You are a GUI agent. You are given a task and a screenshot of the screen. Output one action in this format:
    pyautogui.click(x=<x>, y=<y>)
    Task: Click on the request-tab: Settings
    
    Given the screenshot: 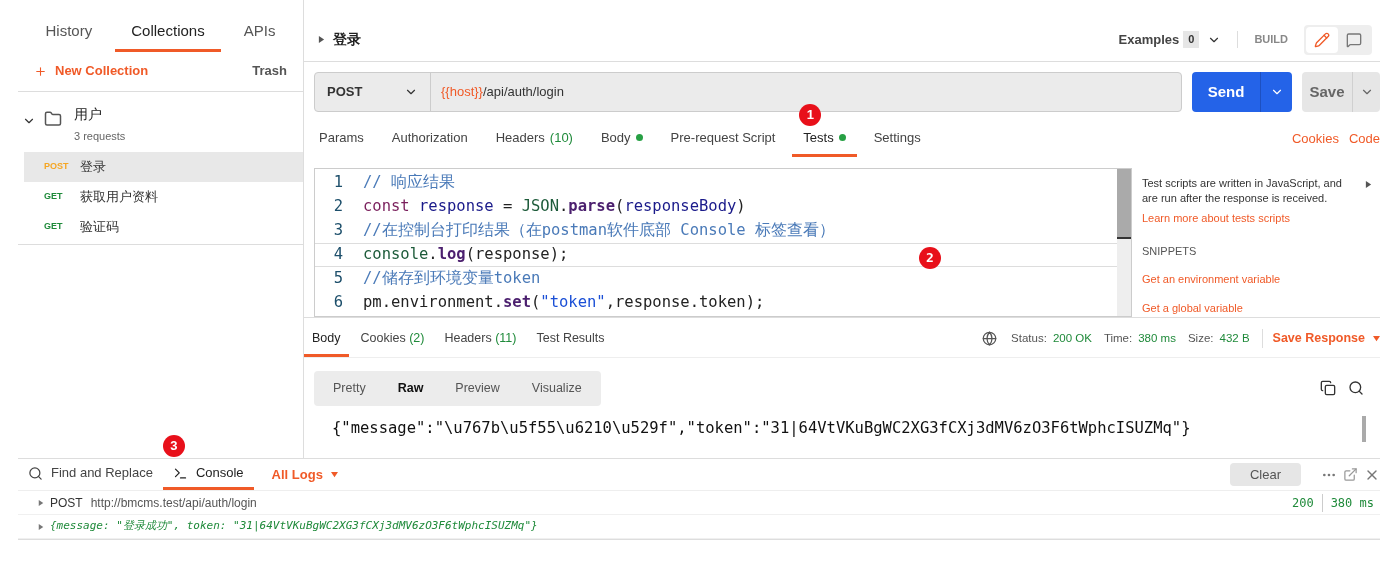 What is the action you would take?
    pyautogui.click(x=897, y=142)
    